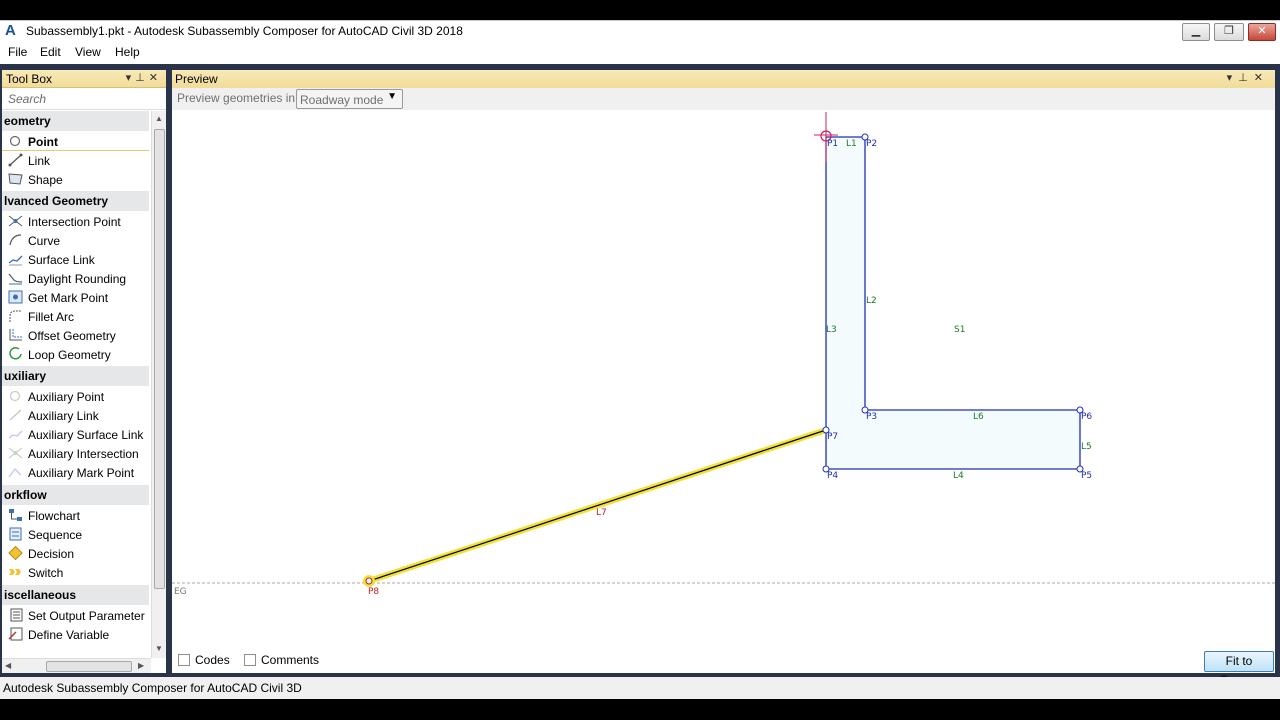 The width and height of the screenshot is (1280, 720). What do you see at coordinates (88, 52) in the screenshot?
I see `menu-view: View` at bounding box center [88, 52].